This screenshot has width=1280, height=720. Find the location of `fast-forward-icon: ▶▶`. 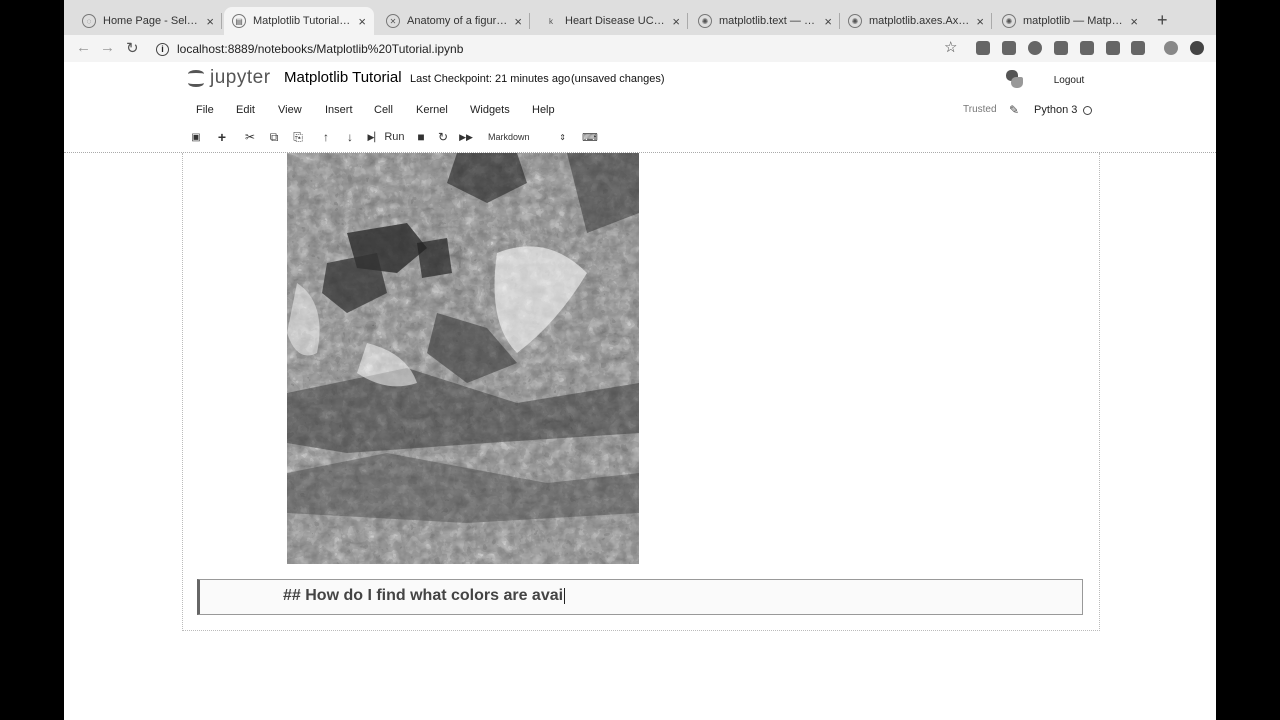

fast-forward-icon: ▶▶ is located at coordinates (466, 137).